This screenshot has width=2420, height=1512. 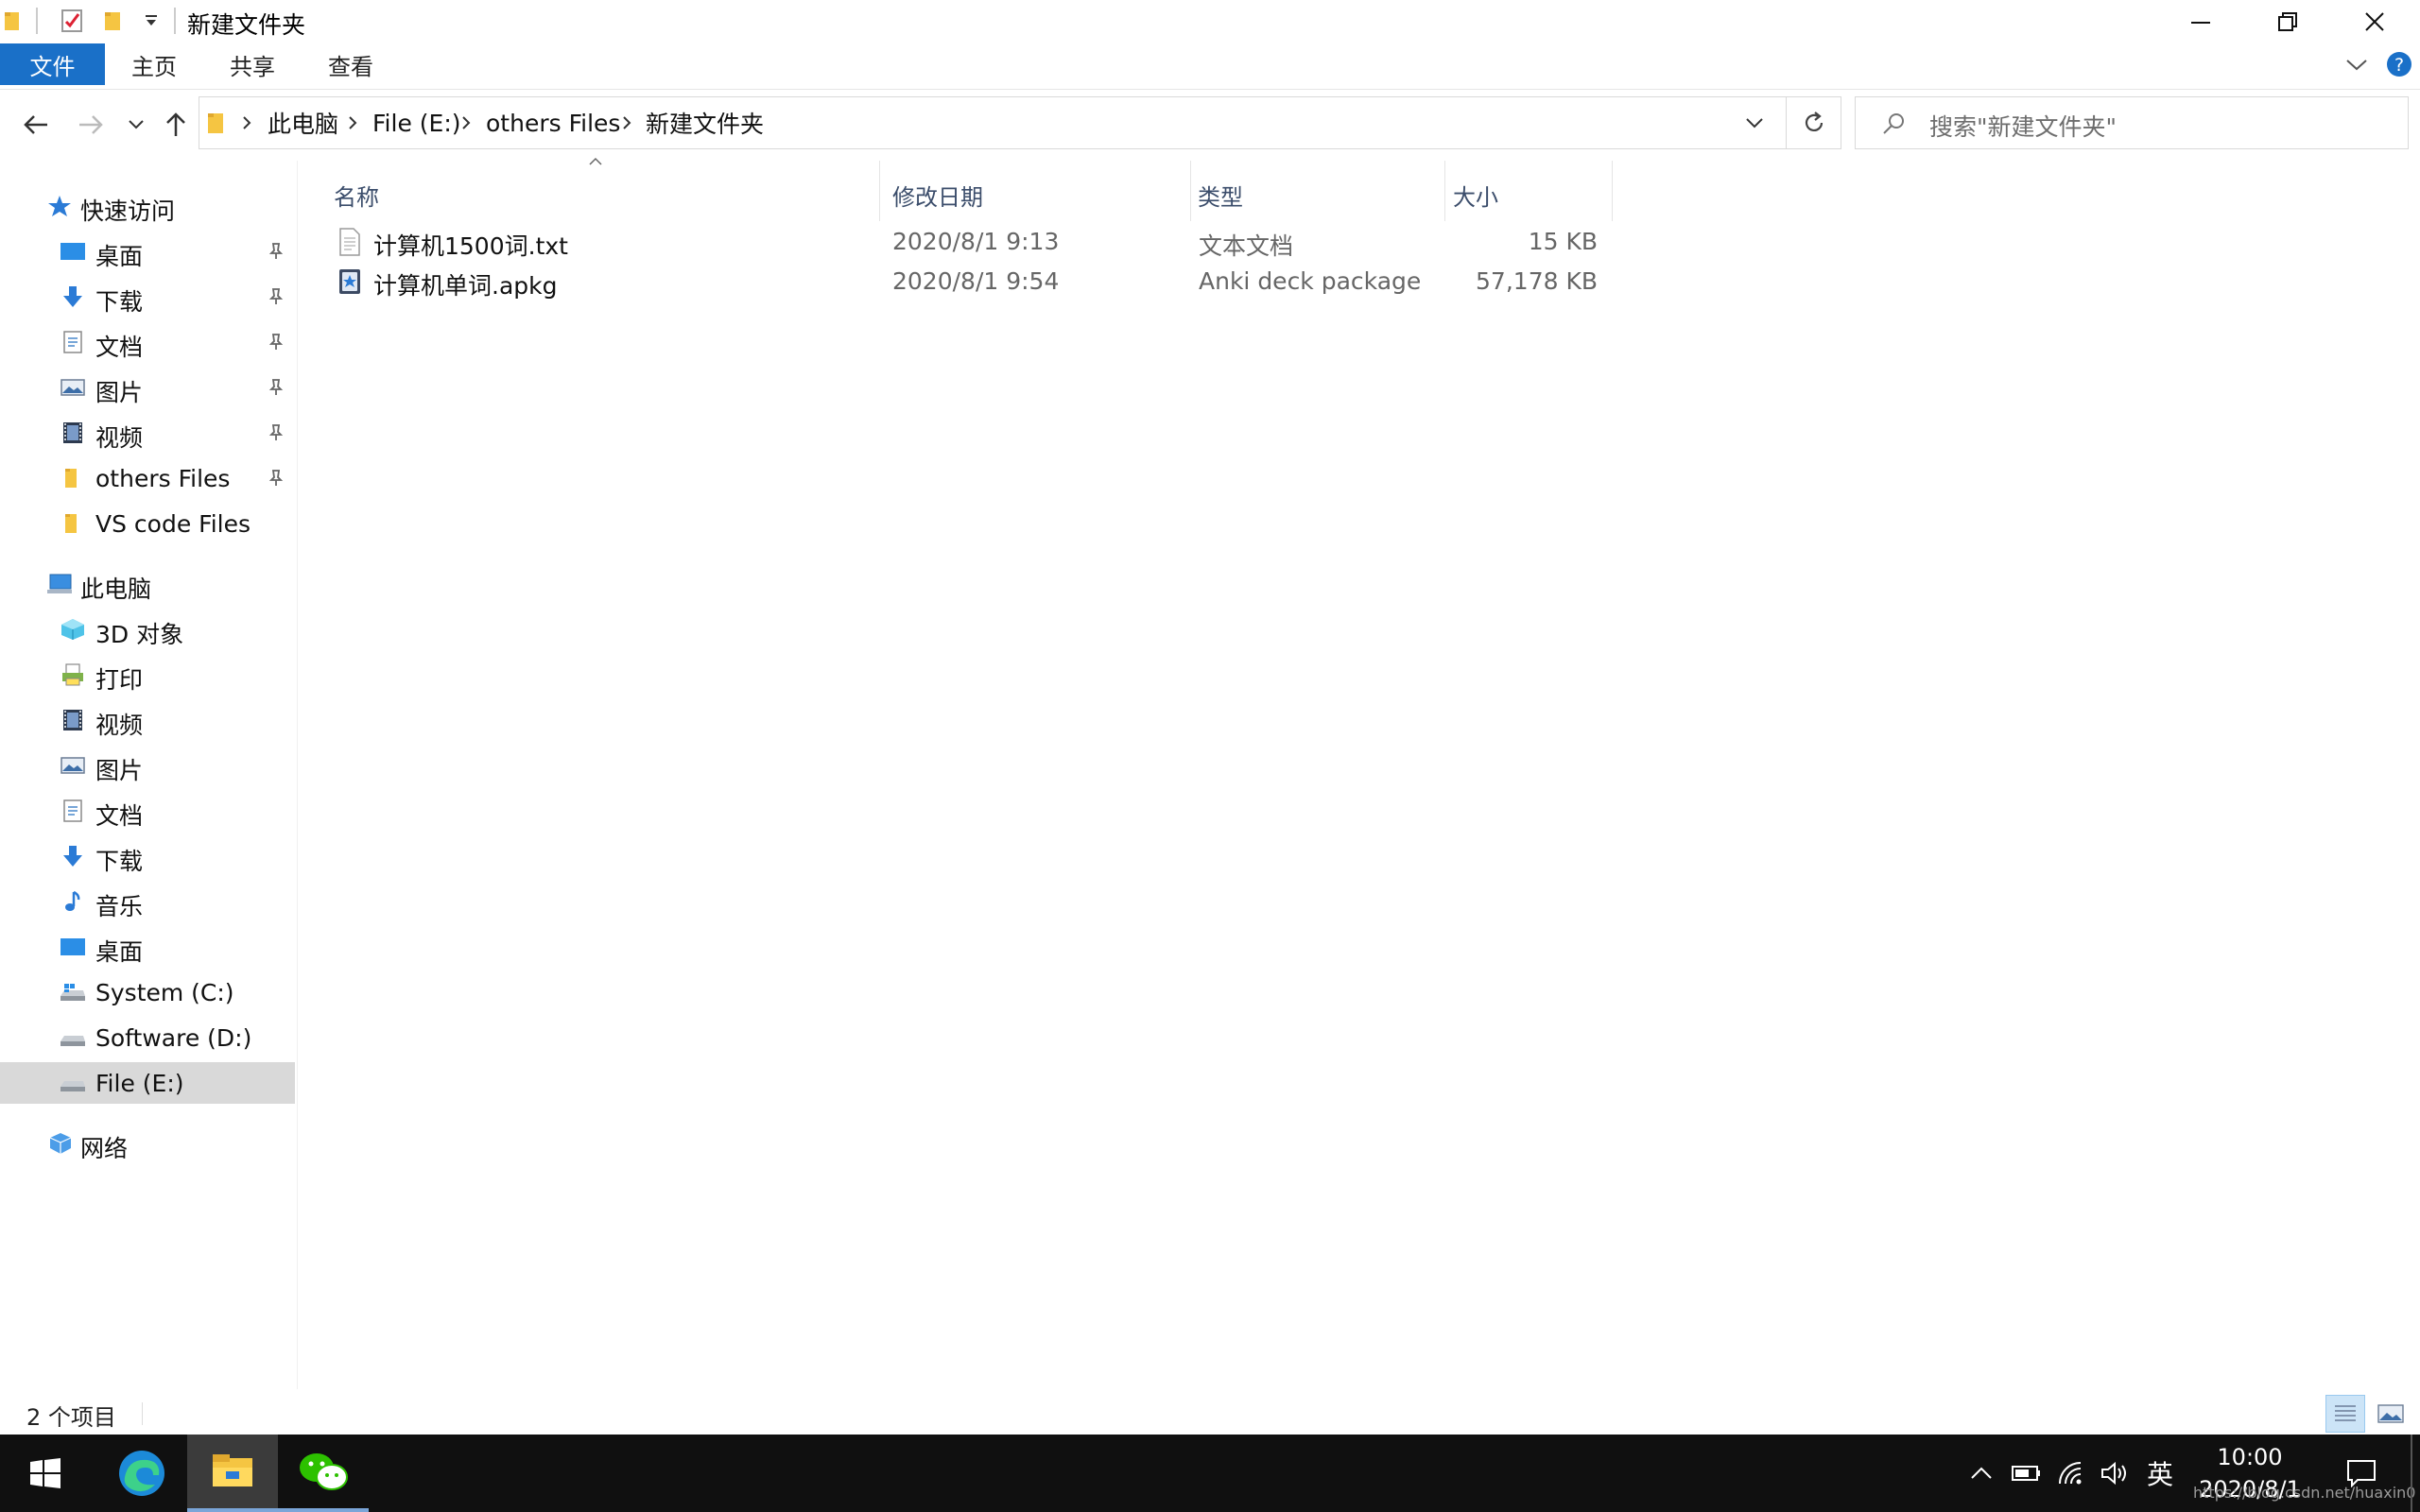 What do you see at coordinates (1537, 281) in the screenshot?
I see `file-size: 57,178 KB` at bounding box center [1537, 281].